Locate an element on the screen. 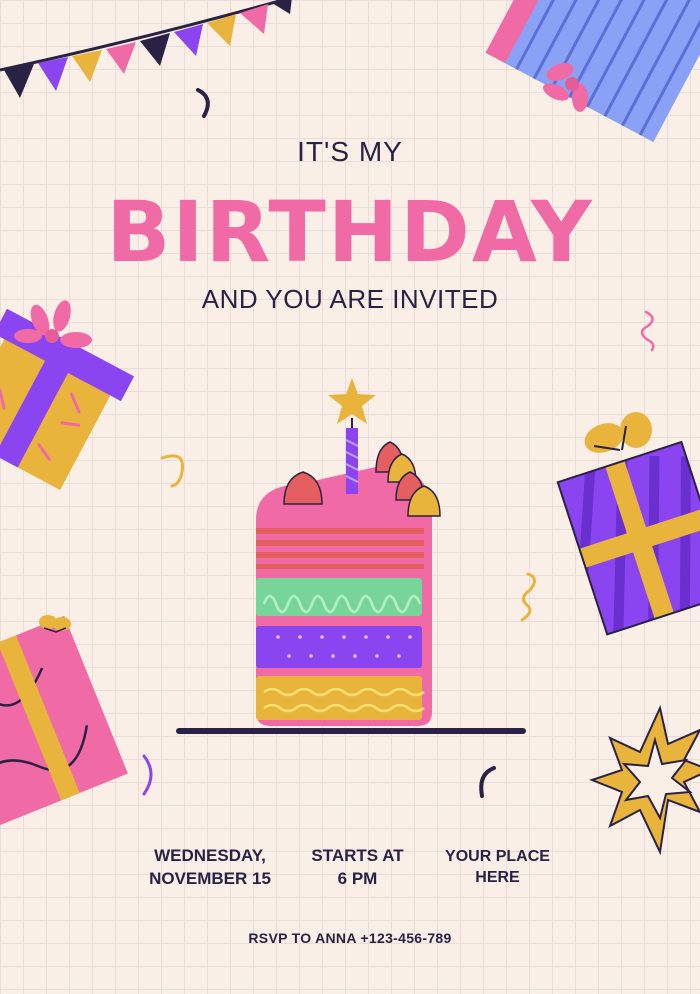 The image size is (700, 994). heading-birthday: BIRTHDAY is located at coordinates (350, 232).